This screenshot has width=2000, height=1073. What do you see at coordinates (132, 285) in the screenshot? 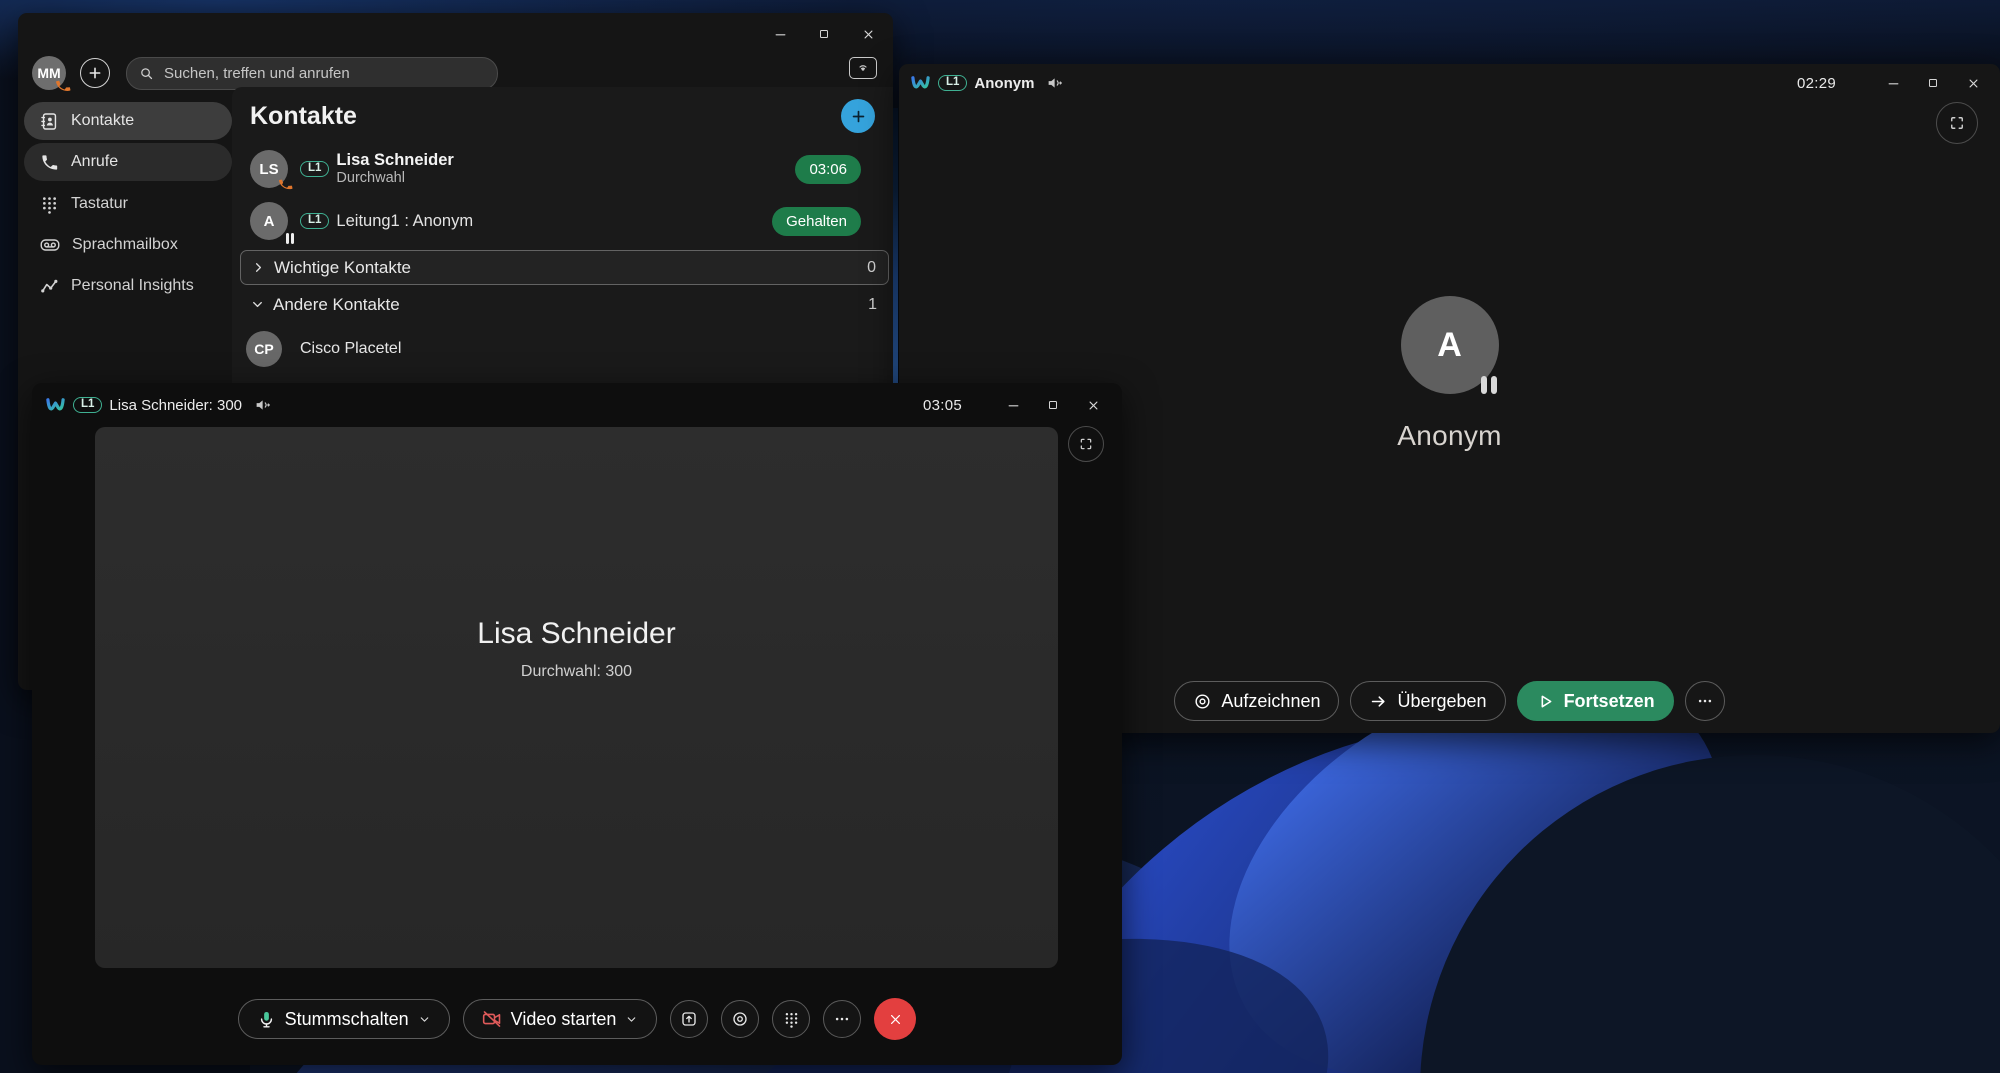
I see `sidebar-item-label: Personal Insights` at bounding box center [132, 285].